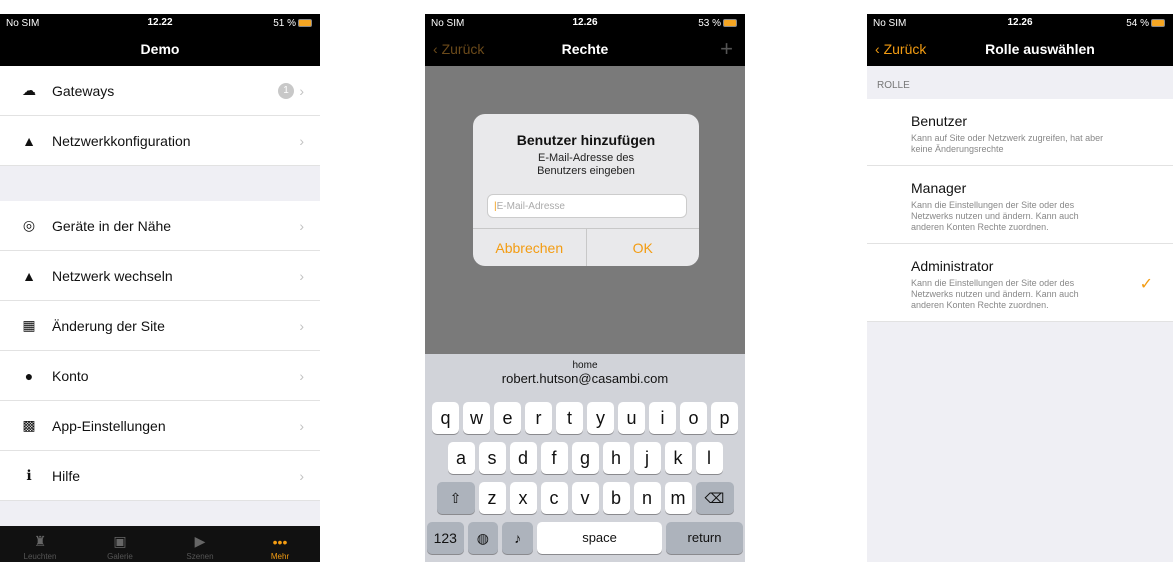 The image size is (1173, 562). I want to click on info-icon: ℹ, so click(29, 475).